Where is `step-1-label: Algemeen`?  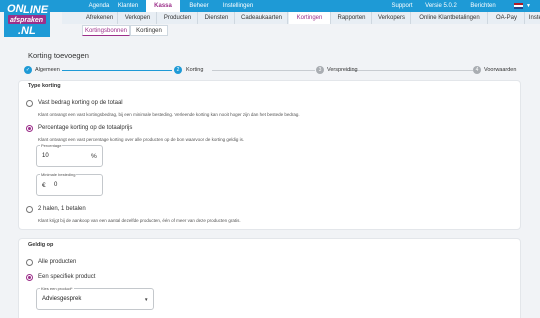
step-1-label: Algemeen is located at coordinates (47, 70).